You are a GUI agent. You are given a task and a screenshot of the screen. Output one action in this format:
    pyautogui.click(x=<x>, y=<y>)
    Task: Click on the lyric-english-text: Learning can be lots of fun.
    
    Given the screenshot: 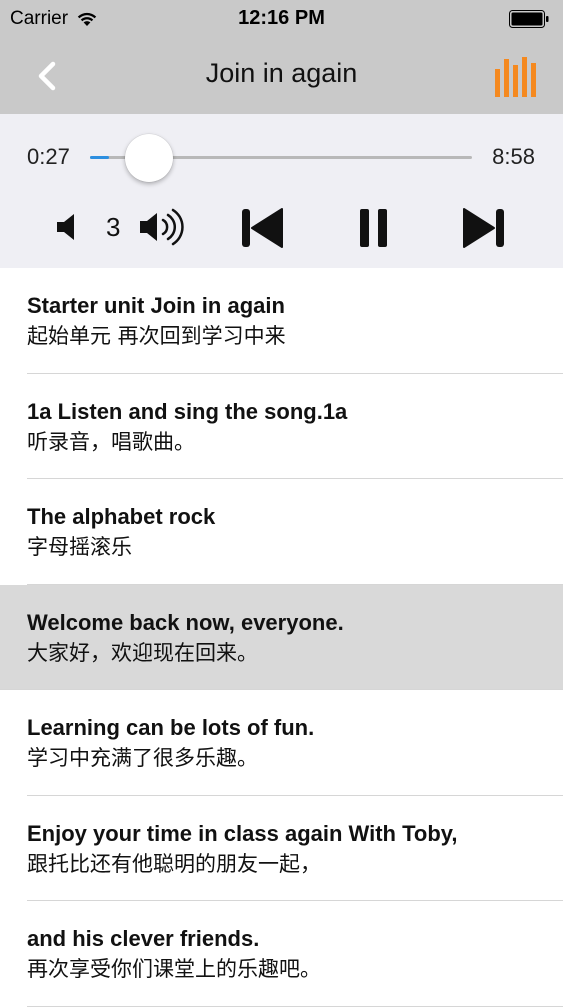 What is the action you would take?
    pyautogui.click(x=171, y=727)
    